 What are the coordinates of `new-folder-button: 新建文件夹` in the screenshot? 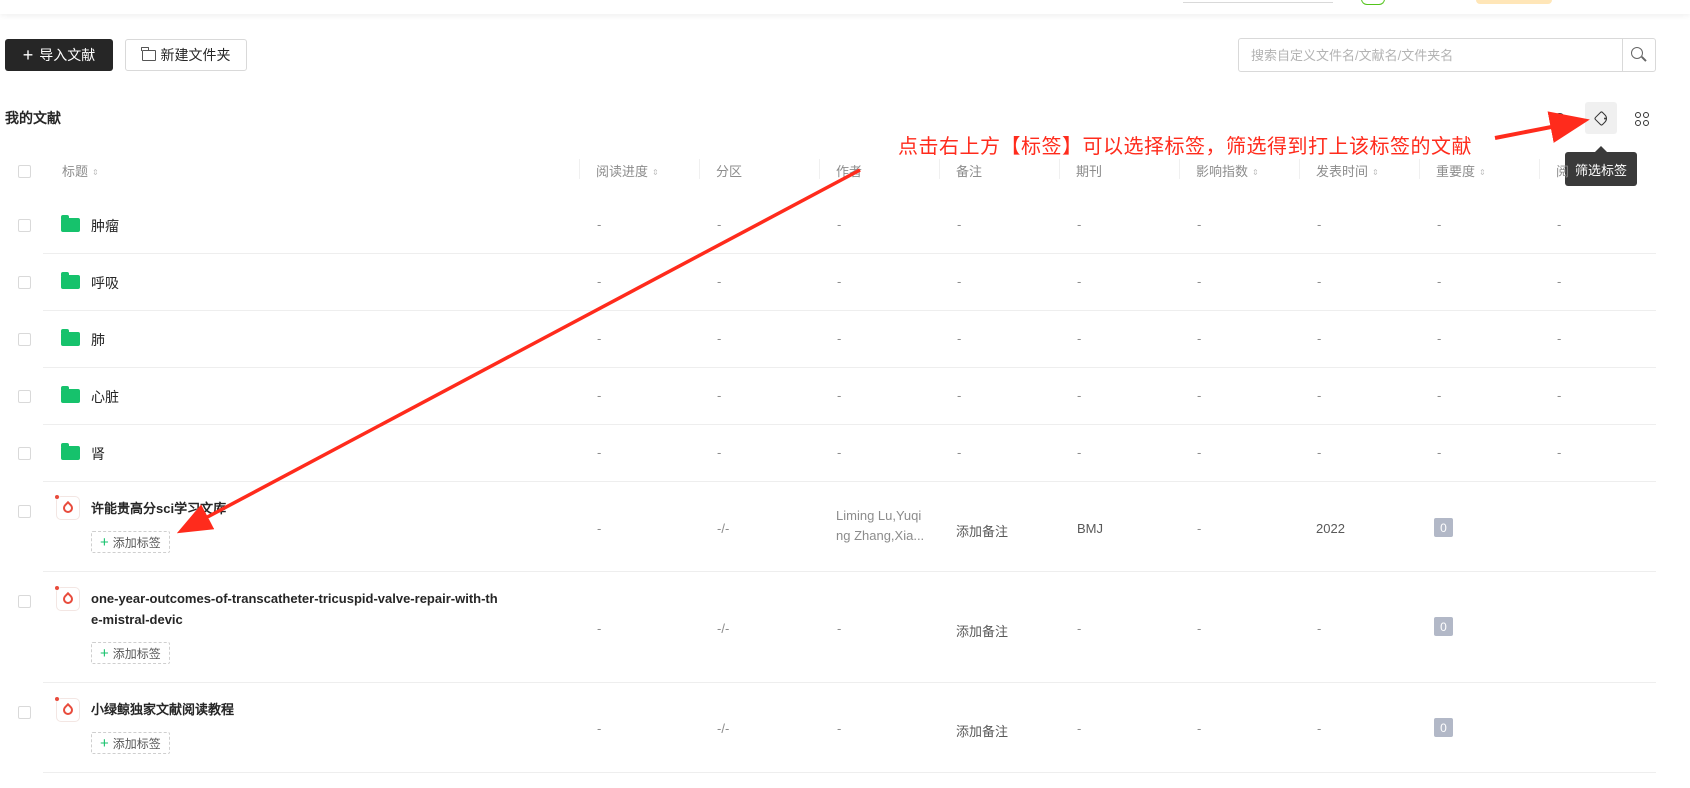 It's located at (186, 55).